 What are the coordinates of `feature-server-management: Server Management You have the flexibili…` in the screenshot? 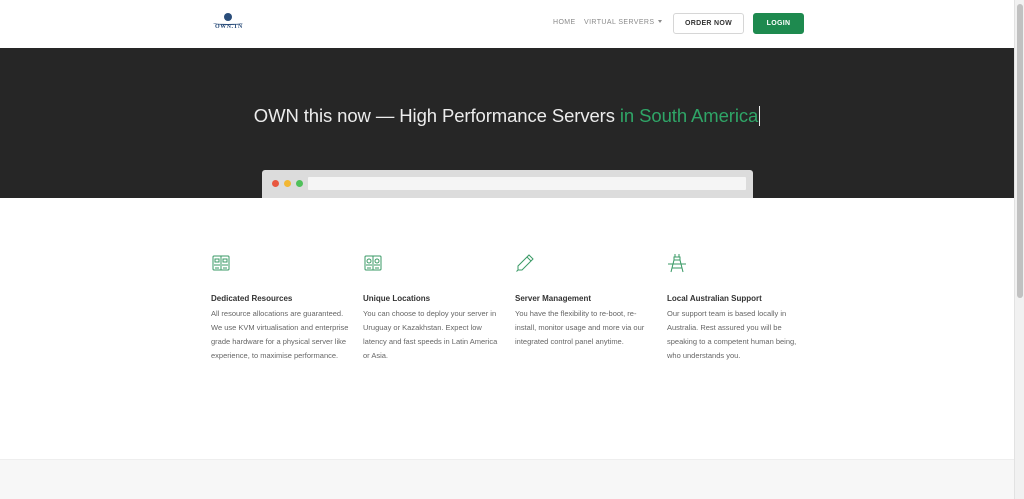 It's located at (585, 301).